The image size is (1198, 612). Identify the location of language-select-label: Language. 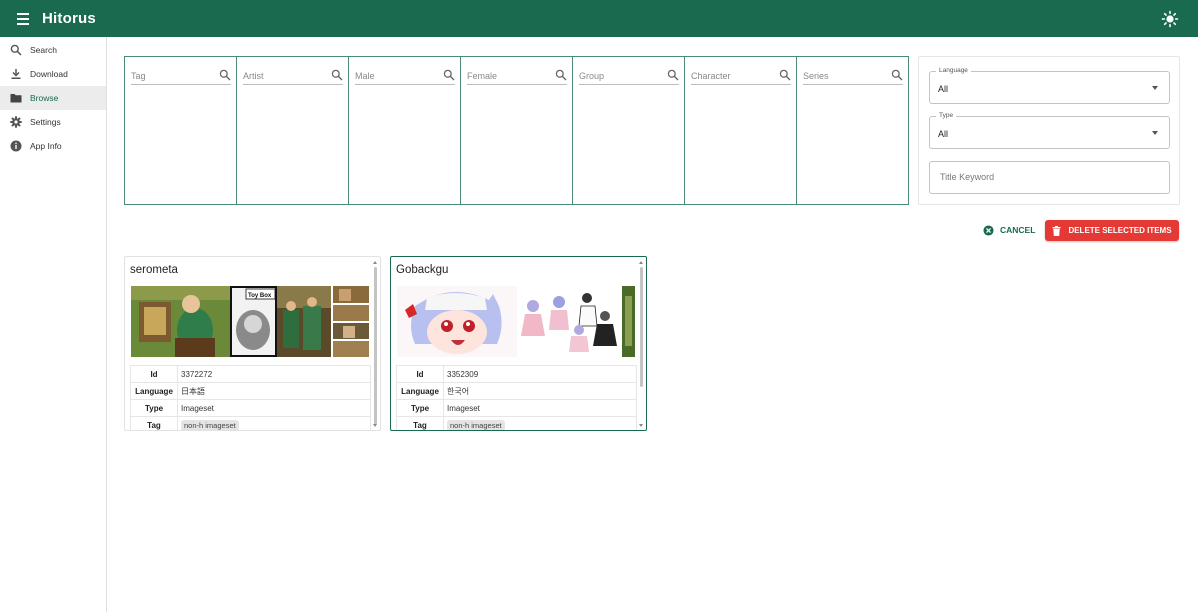
(953, 70).